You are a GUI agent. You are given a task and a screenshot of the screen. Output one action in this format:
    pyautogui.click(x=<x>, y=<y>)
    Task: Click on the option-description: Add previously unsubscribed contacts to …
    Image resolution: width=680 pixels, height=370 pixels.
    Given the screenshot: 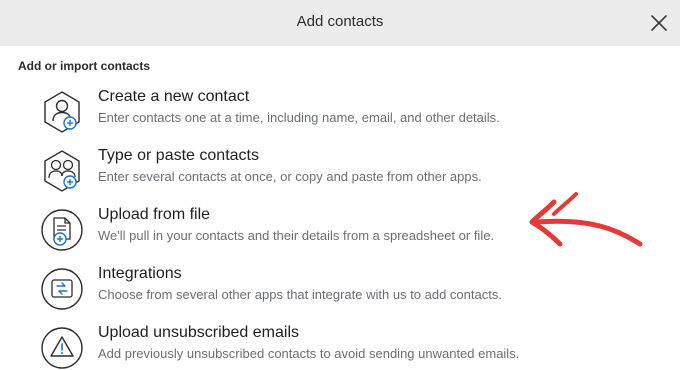 What is the action you would take?
    pyautogui.click(x=309, y=353)
    